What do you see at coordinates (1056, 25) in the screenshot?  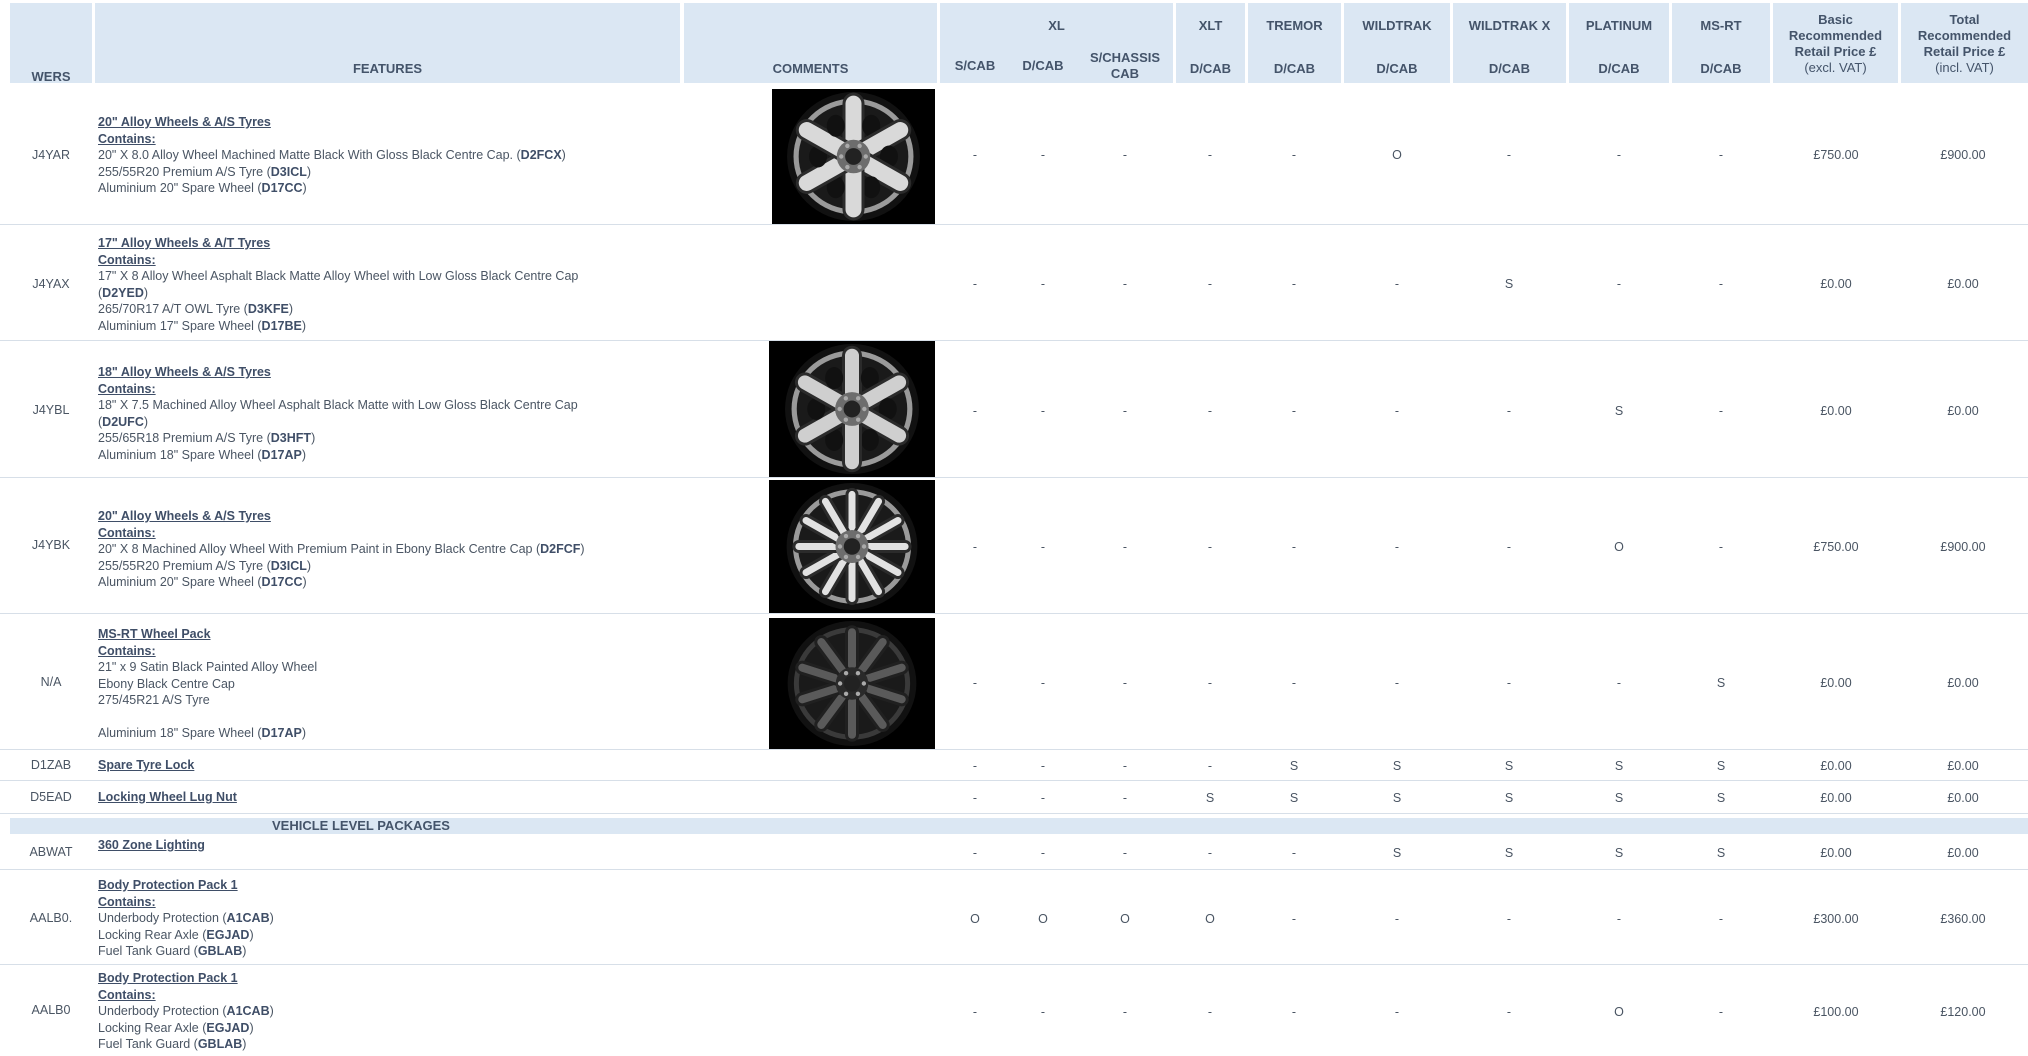 I see `header-group-xl-label: XL` at bounding box center [1056, 25].